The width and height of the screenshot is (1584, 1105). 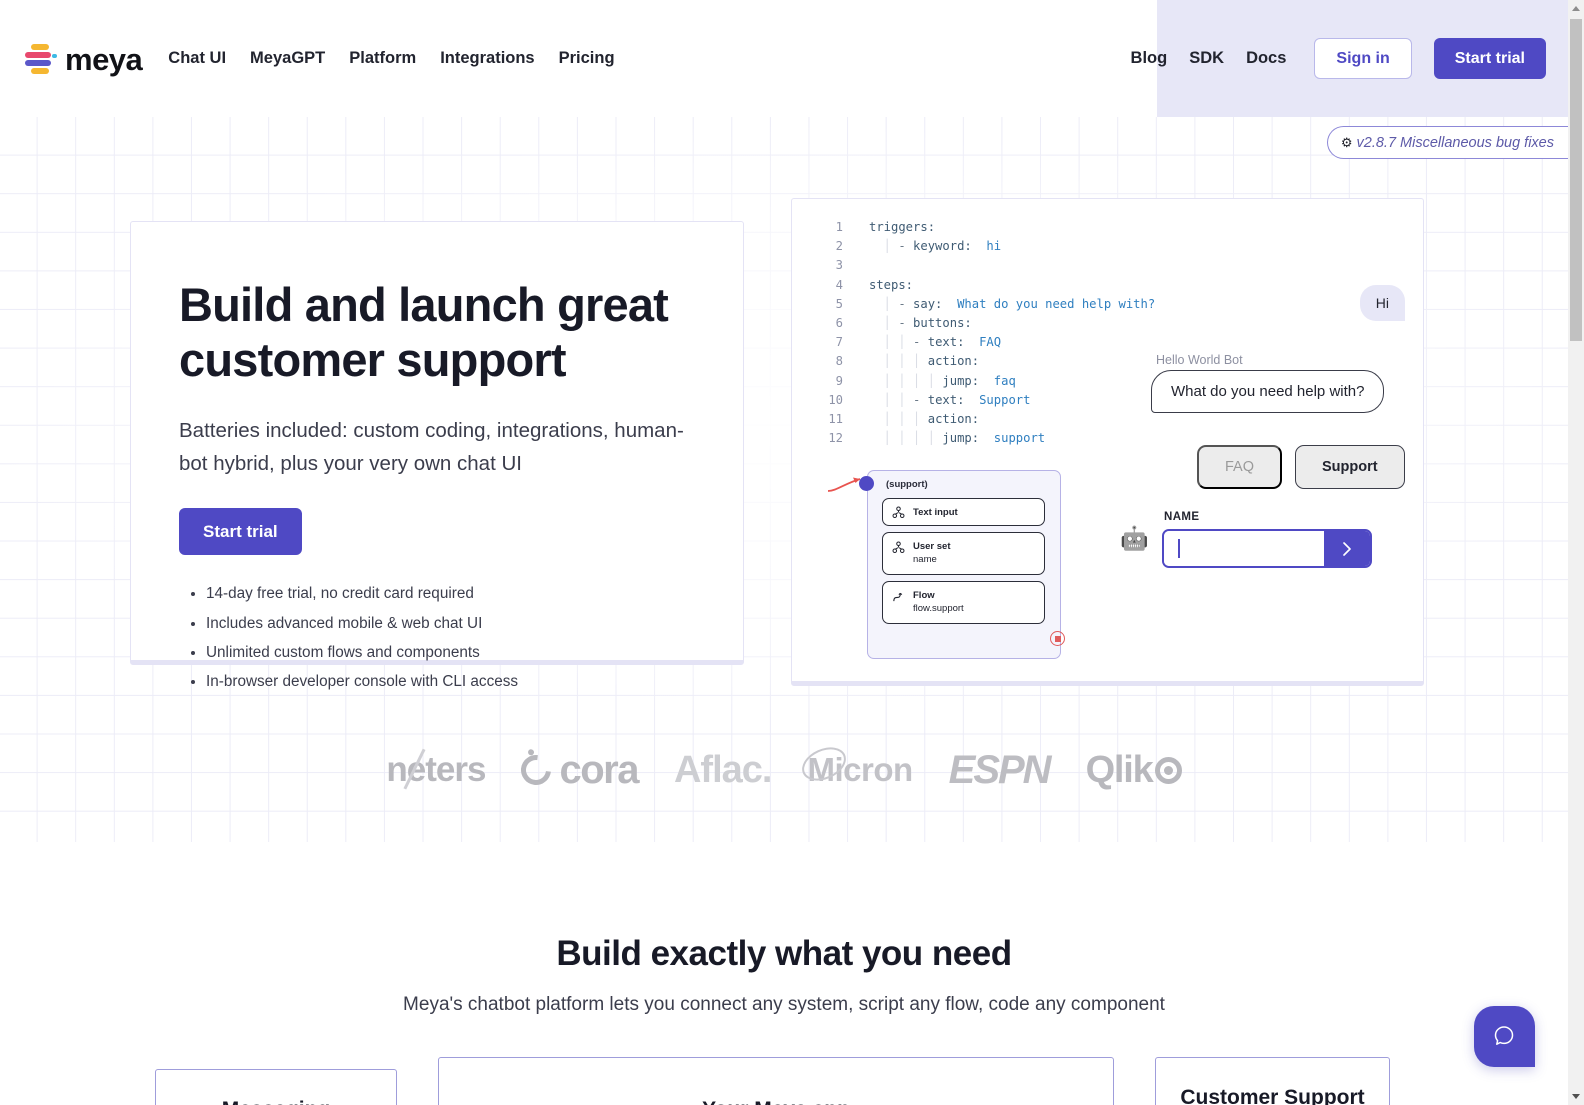 I want to click on card-label: Your Meya app, so click(x=776, y=1101).